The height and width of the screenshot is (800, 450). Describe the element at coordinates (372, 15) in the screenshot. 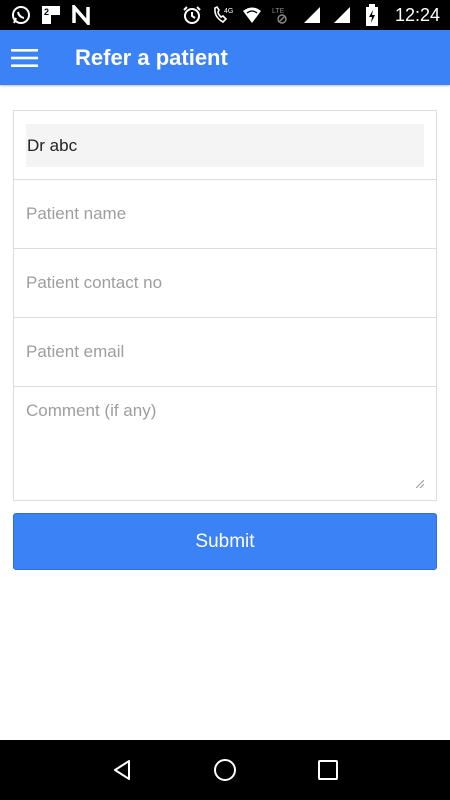

I see `battery-charging-icon` at that location.